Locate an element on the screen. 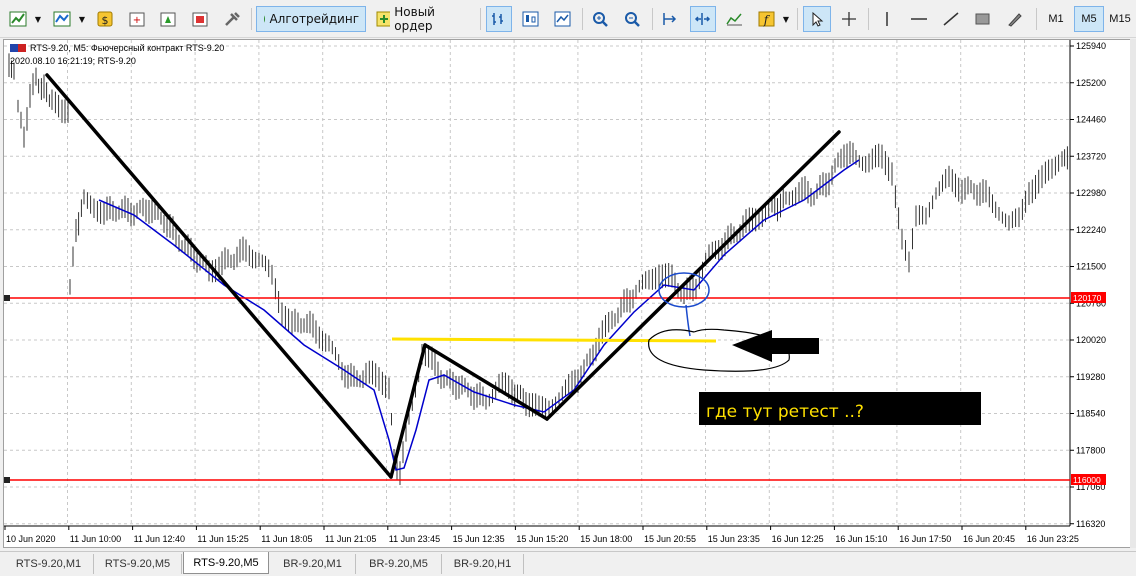  profiles-dropdown-icon: ▼ is located at coordinates (82, 19).